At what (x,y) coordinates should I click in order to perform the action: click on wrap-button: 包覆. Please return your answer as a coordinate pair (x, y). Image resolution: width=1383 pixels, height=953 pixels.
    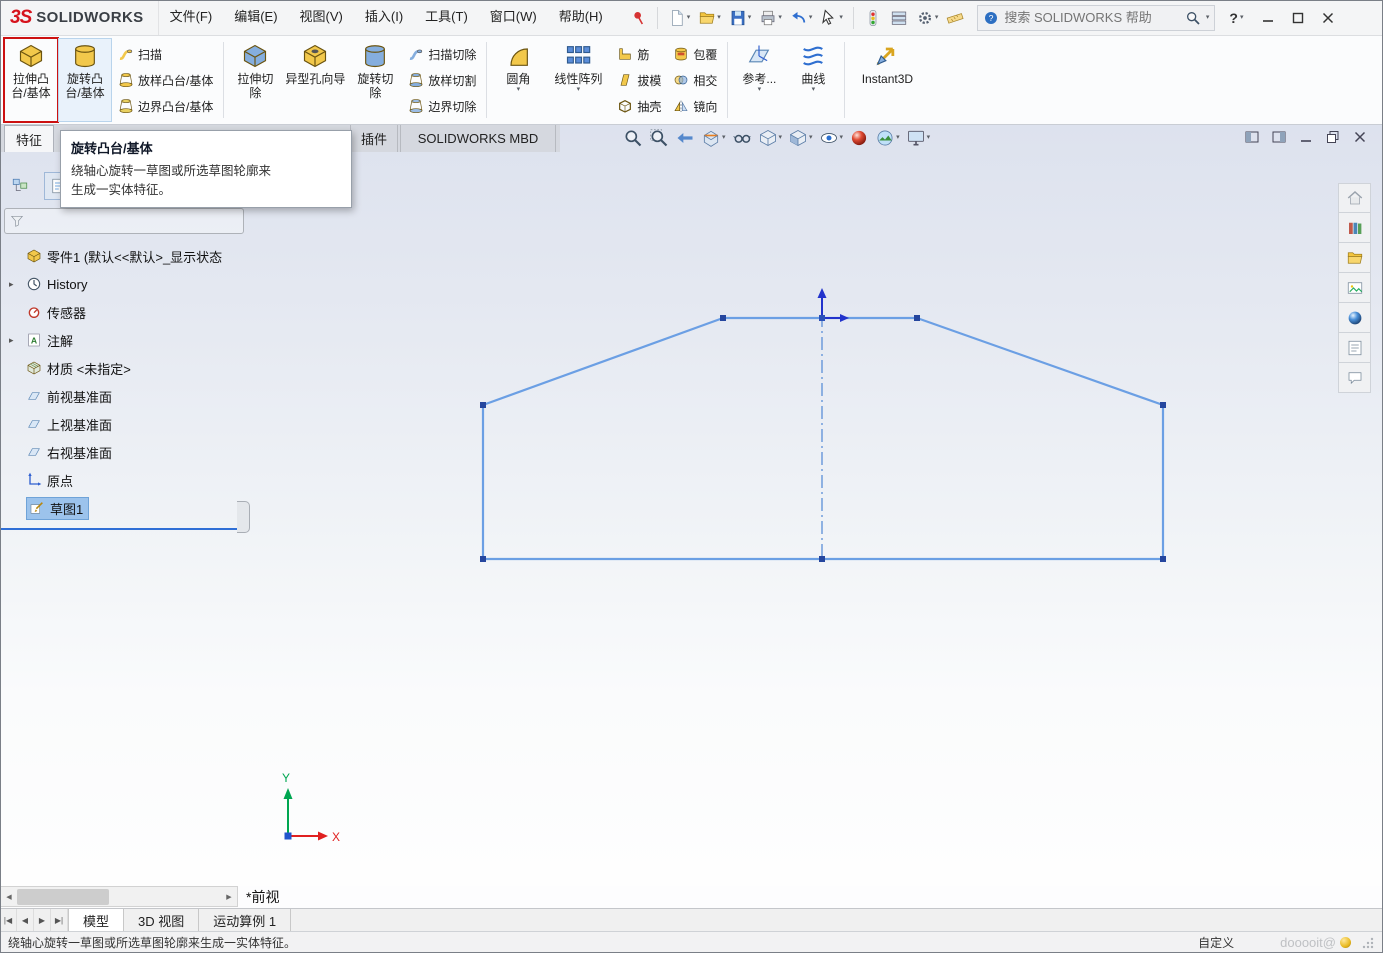
    Looking at the image, I should click on (695, 54).